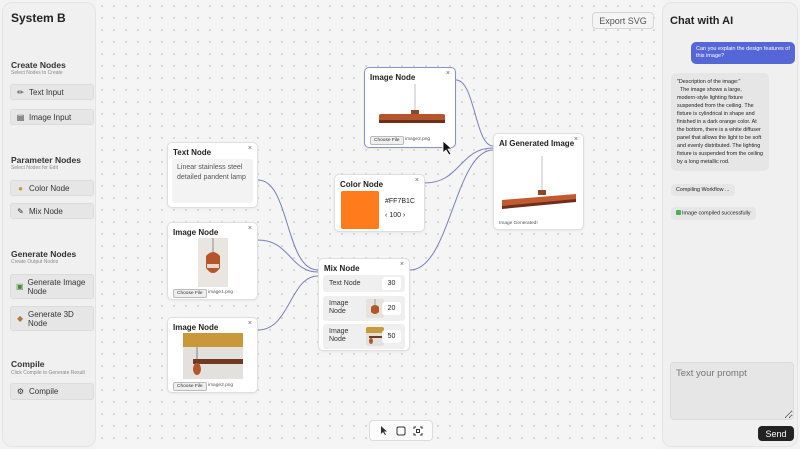  I want to click on node-title: Text Node, so click(192, 152).